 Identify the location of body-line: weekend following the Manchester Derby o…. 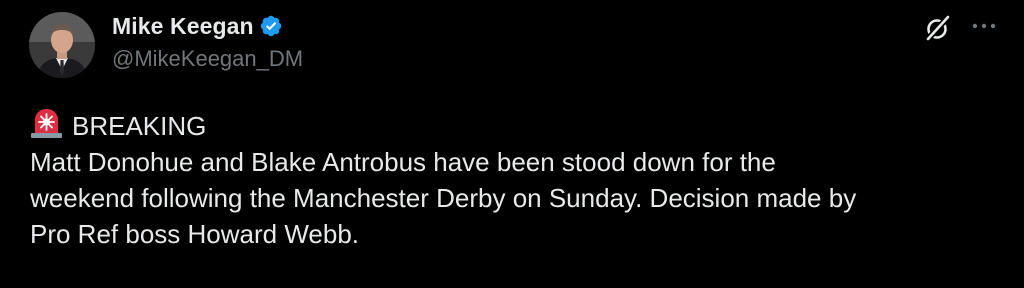
(443, 198).